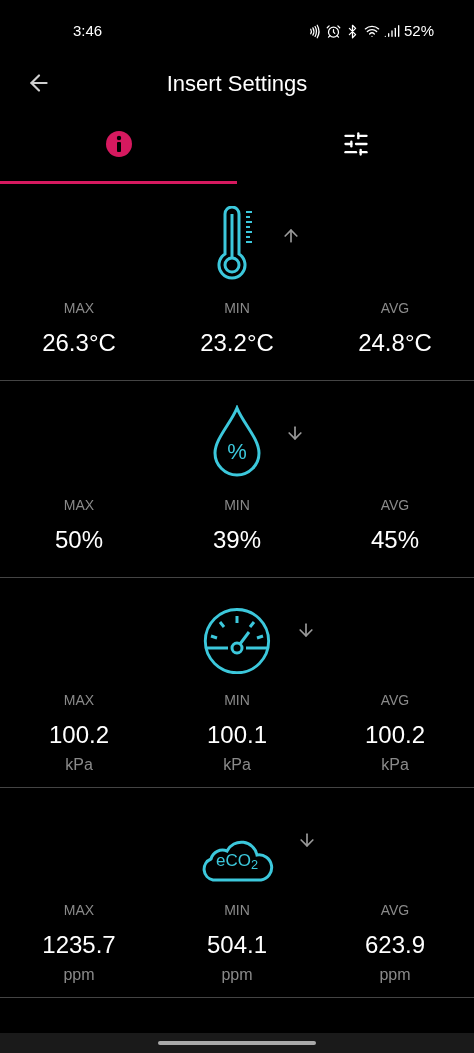 The height and width of the screenshot is (1053, 474). Describe the element at coordinates (236, 540) in the screenshot. I see `stat-value: 39%` at that location.